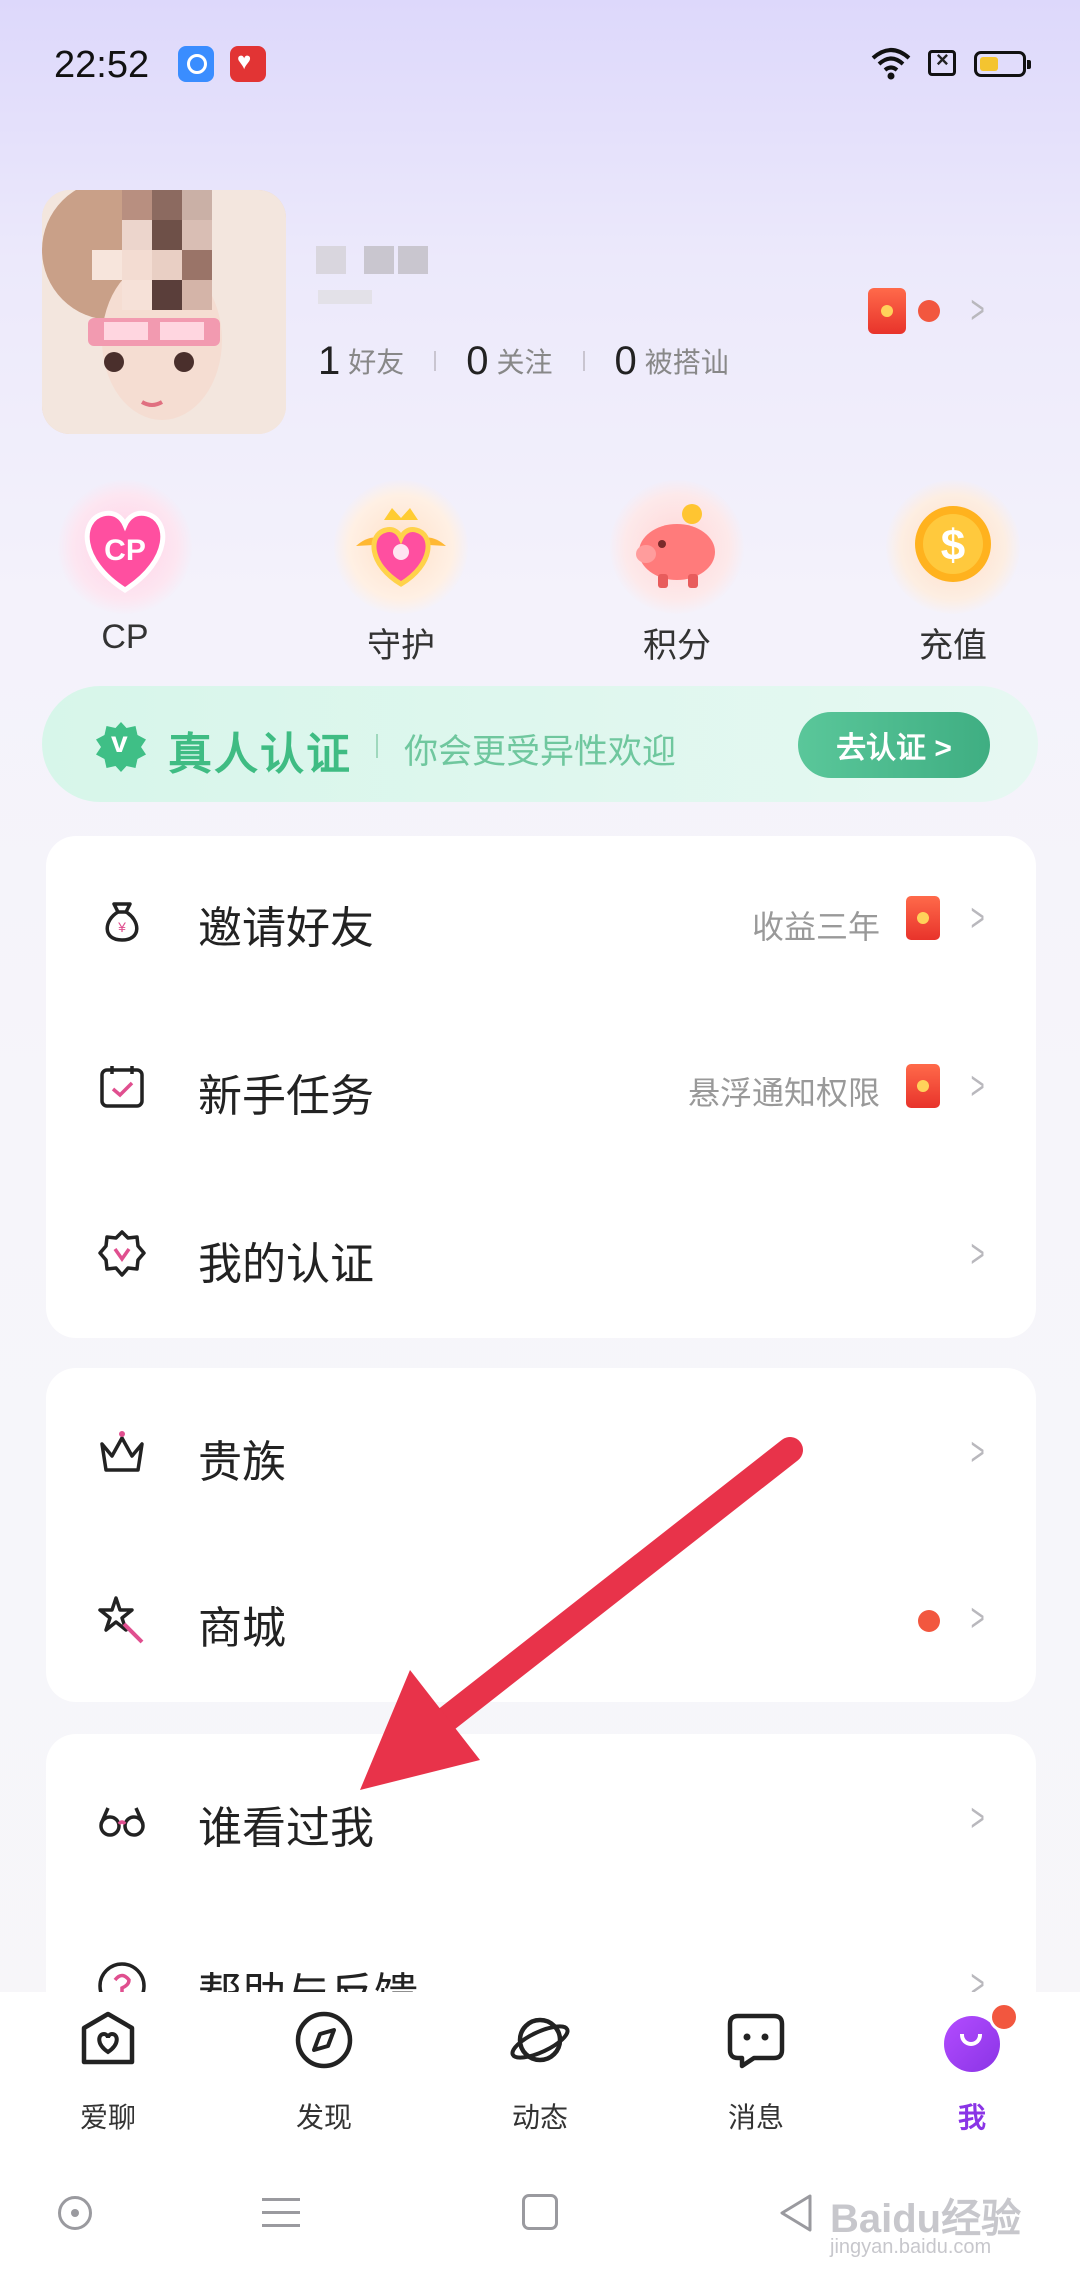 The width and height of the screenshot is (1080, 2280). What do you see at coordinates (756, 2041) in the screenshot?
I see `chat-icon` at bounding box center [756, 2041].